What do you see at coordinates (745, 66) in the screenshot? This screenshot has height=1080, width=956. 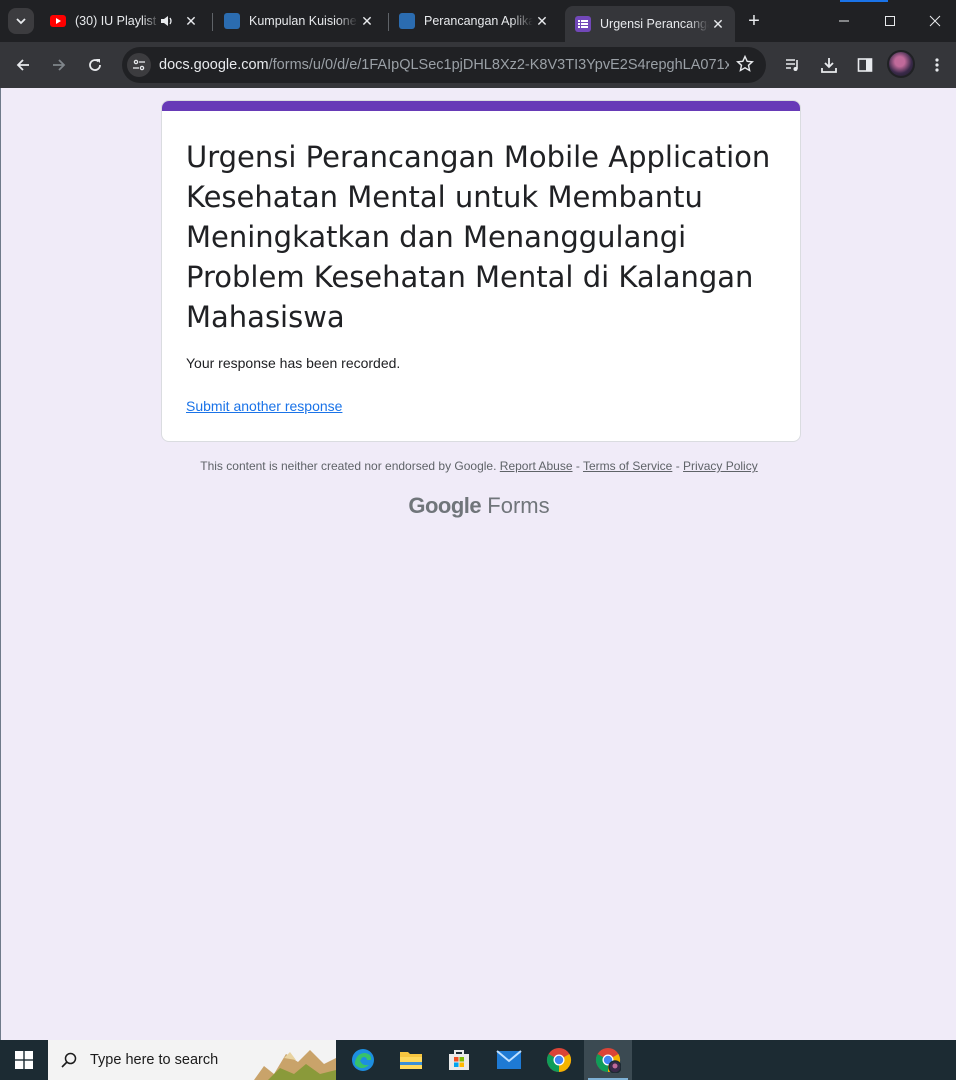 I see `bookmark-star-icon` at bounding box center [745, 66].